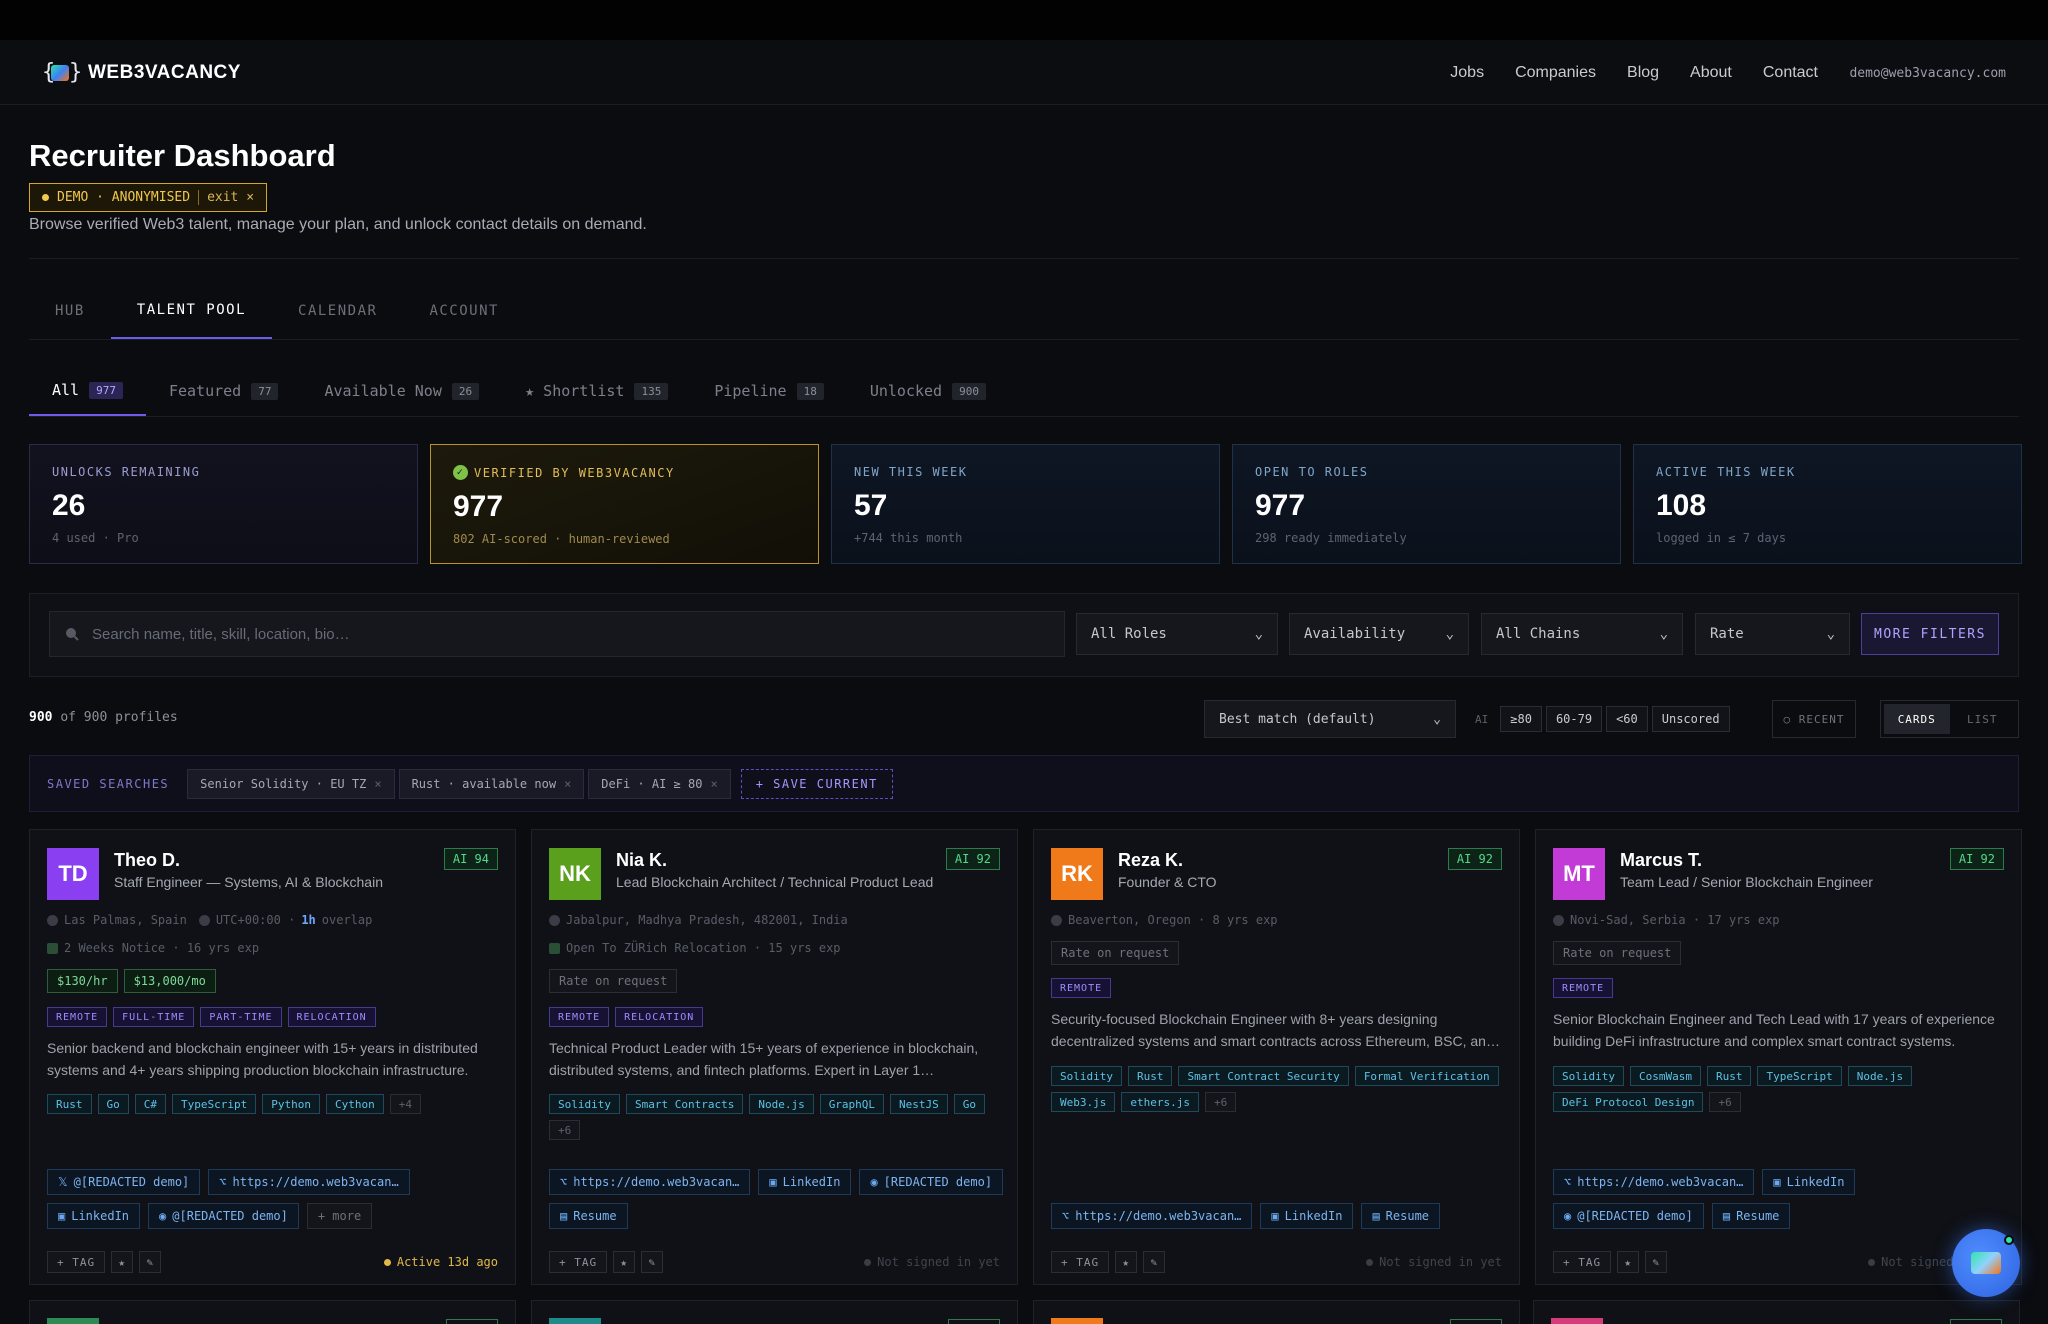 Image resolution: width=2048 pixels, height=1324 pixels. Describe the element at coordinates (816, 783) in the screenshot. I see `save-current-search-button: + SAVE CURRENT` at that location.